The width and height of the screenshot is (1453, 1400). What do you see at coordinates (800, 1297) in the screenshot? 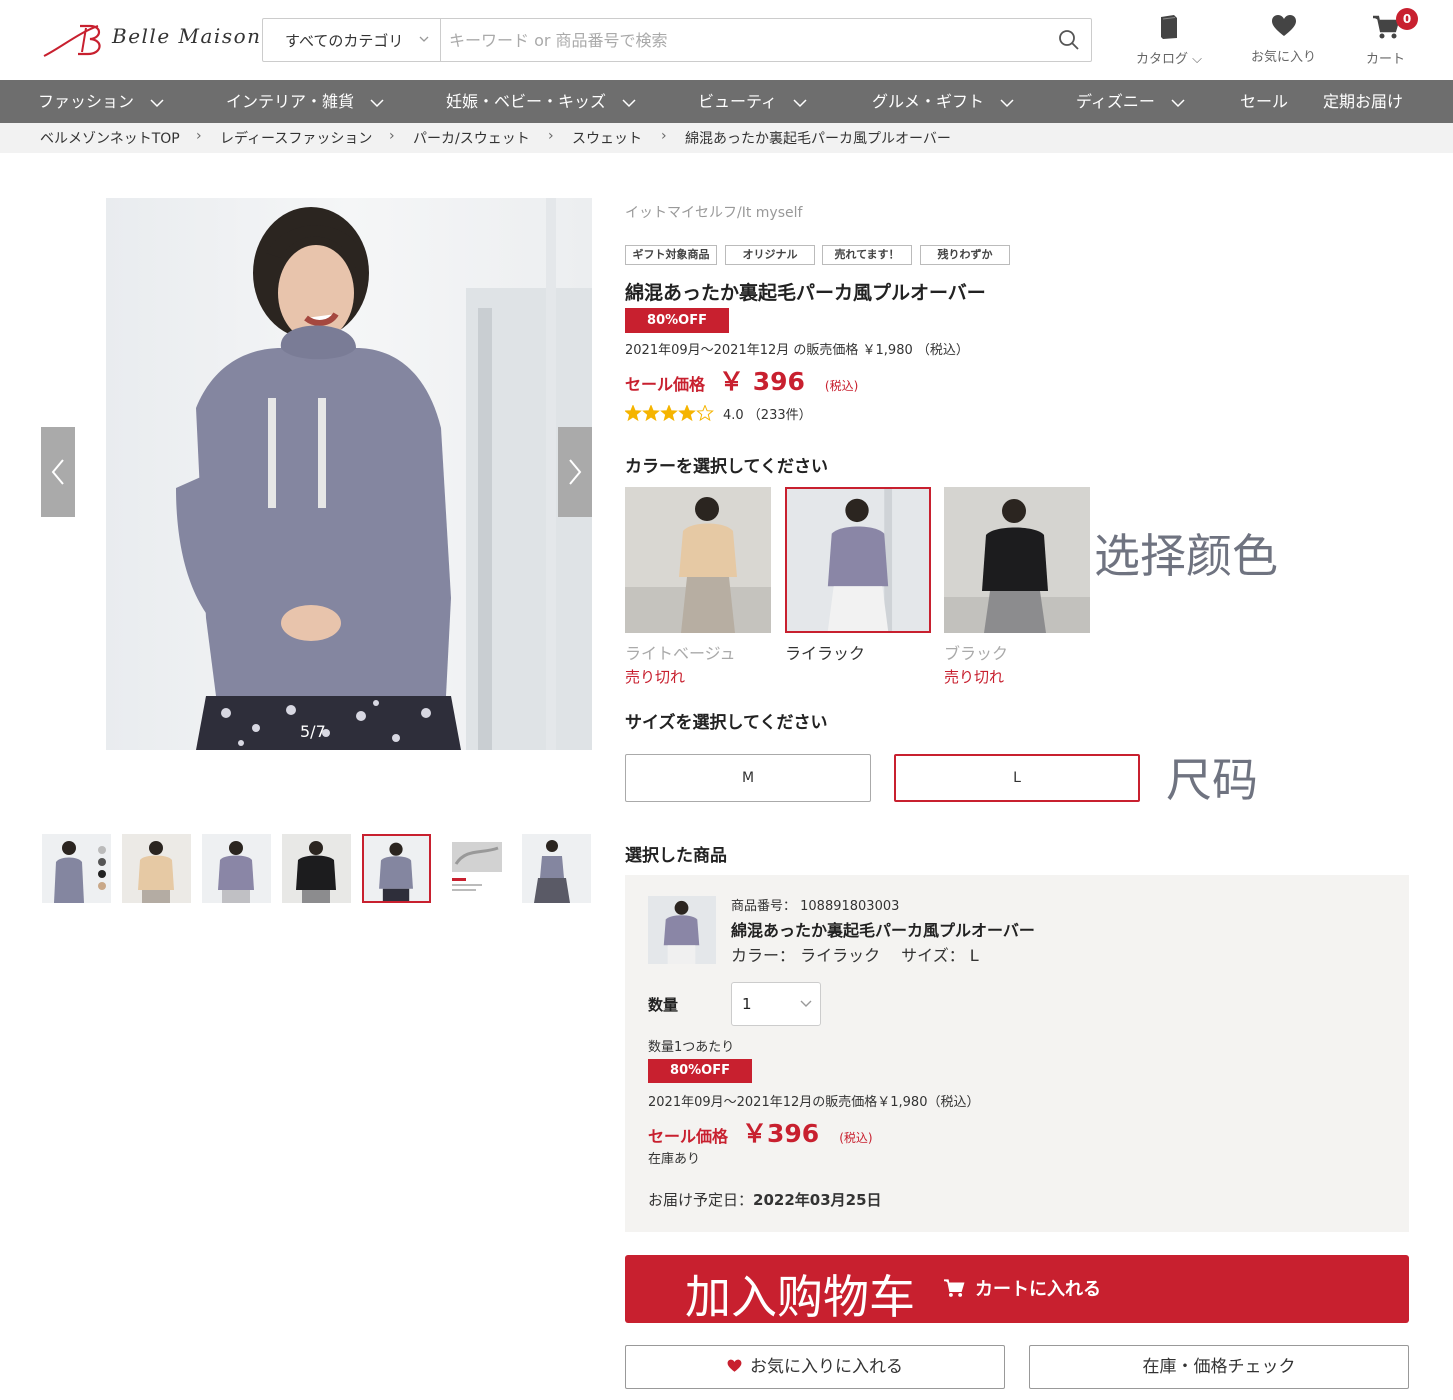
I see `cart-annotation: 加入购物车` at bounding box center [800, 1297].